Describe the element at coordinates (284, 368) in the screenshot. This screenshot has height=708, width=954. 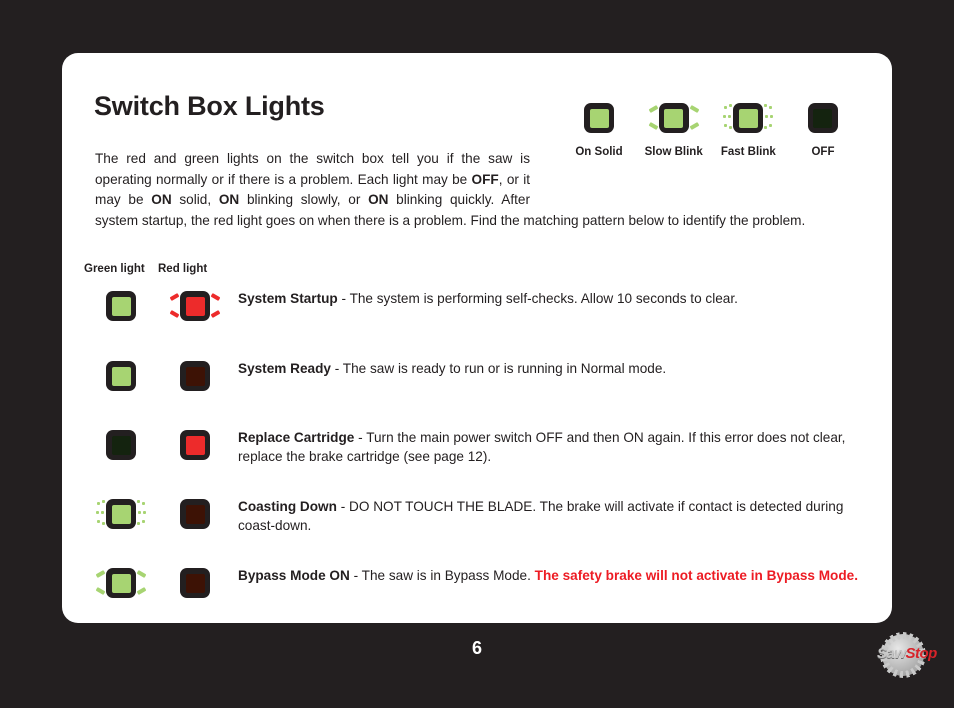
I see `row-title: System Ready` at that location.